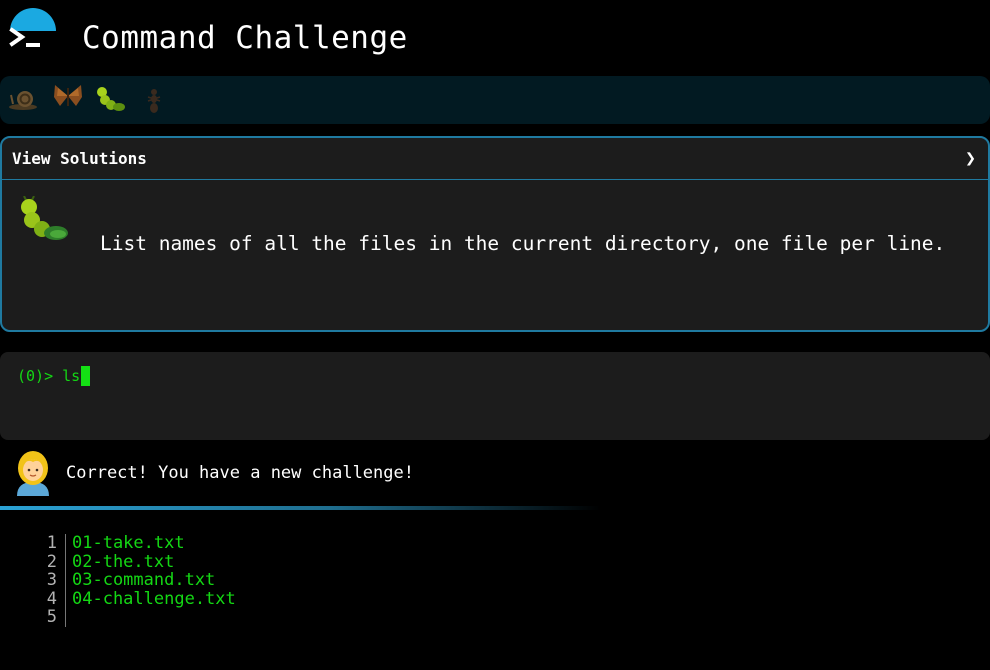  I want to click on app-header: Command Challenge, so click(495, 38).